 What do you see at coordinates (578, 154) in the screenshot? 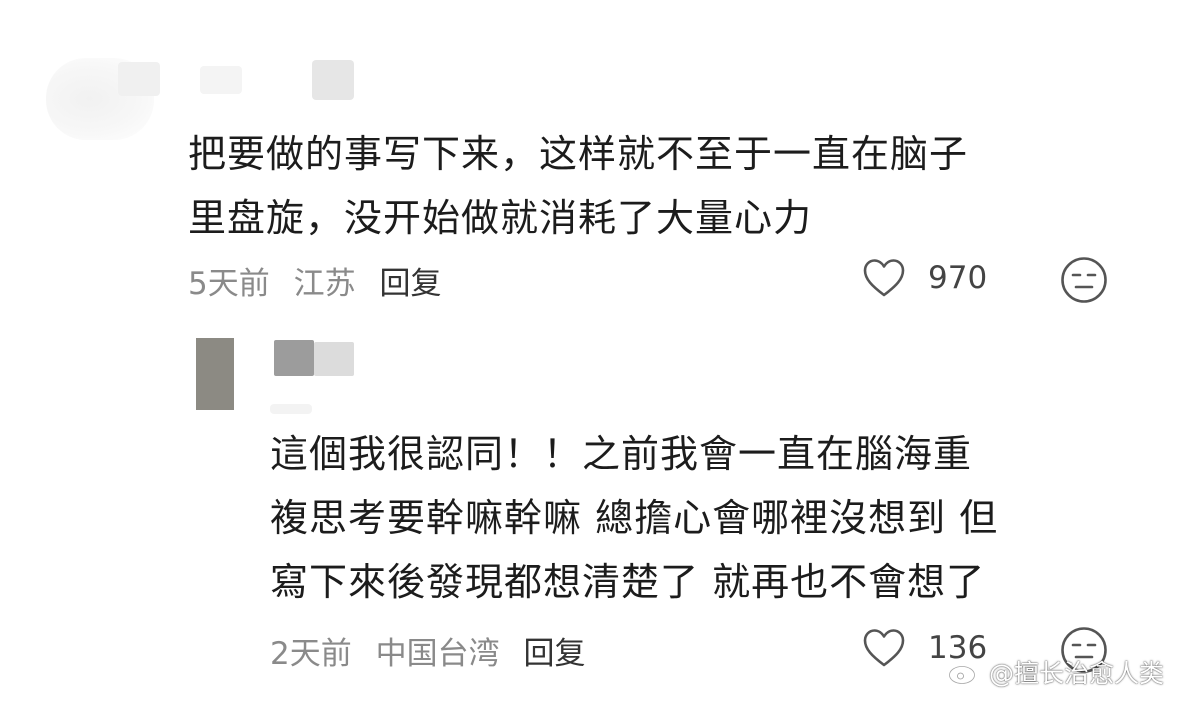
I see `comment-text-line: 把要做的事写下来，这样就不至于一直在脑子` at bounding box center [578, 154].